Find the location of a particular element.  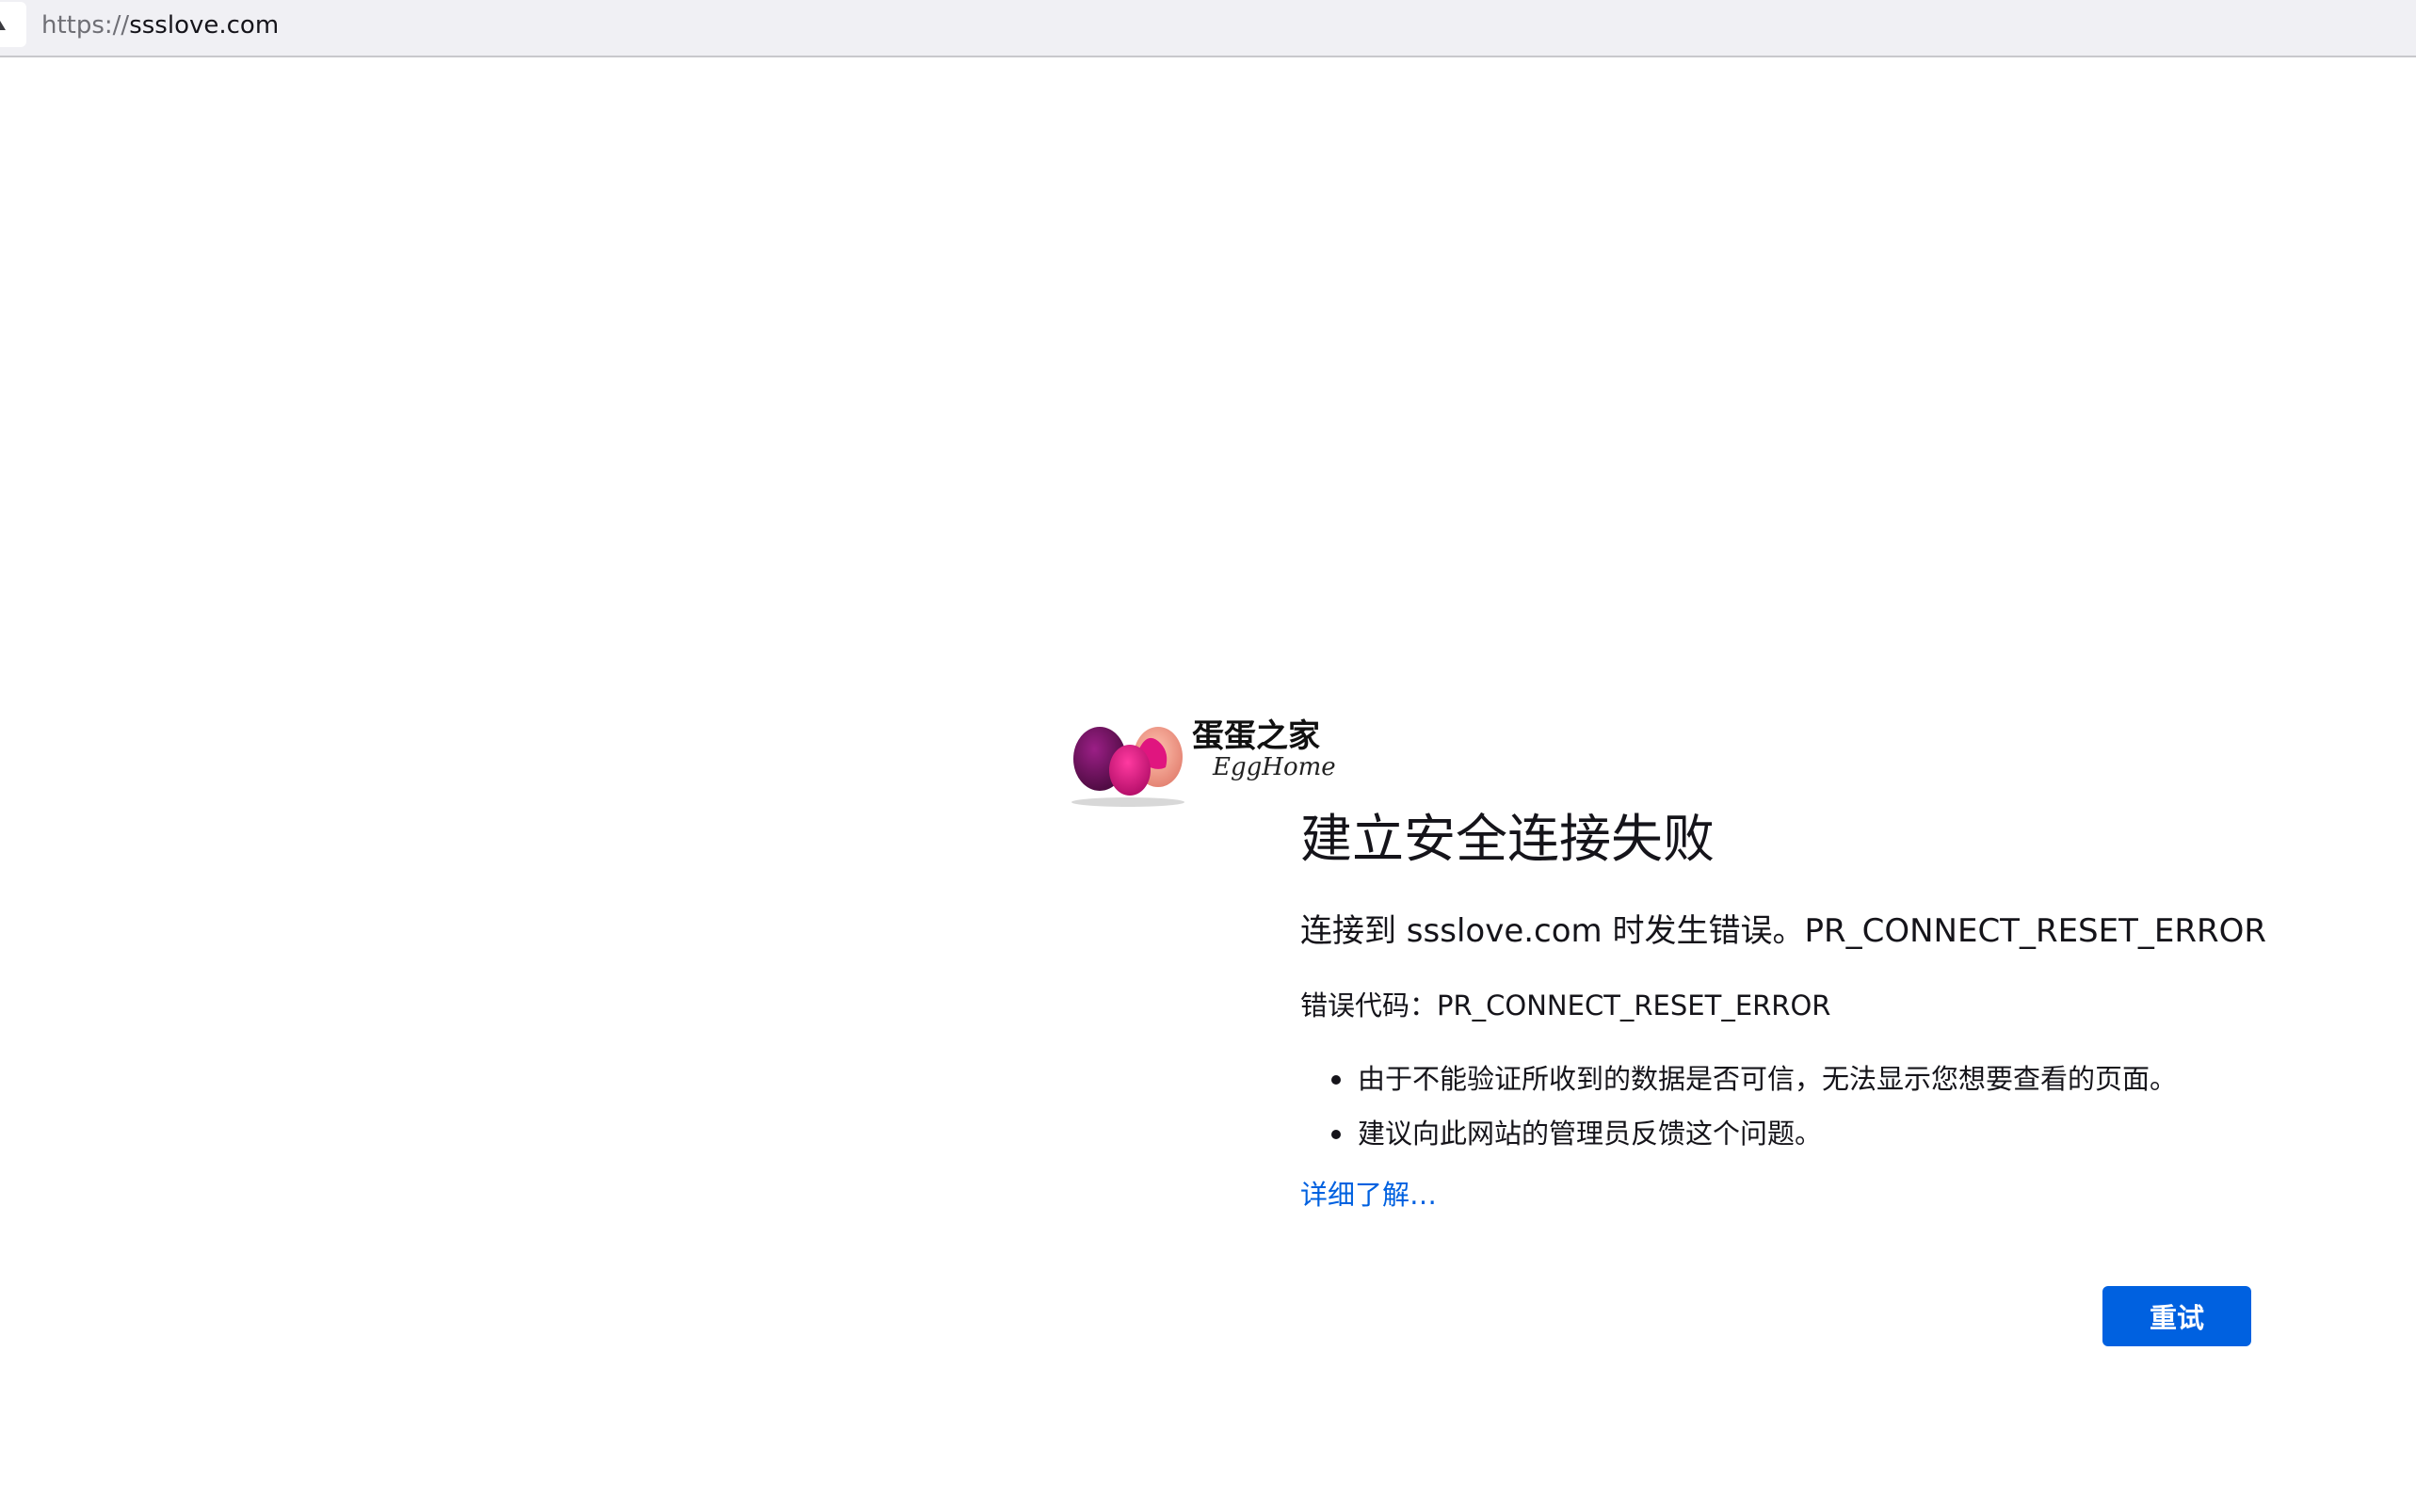

error-code-line: 错误代码：PR_CONNECT_RESET_ERROR is located at coordinates (1565, 1005).